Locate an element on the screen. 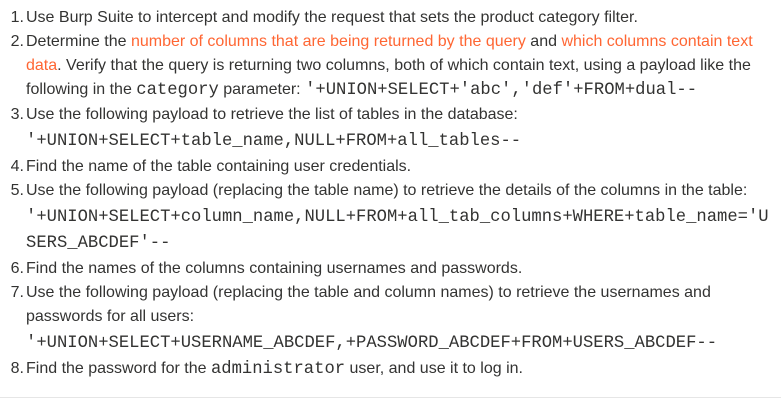 This screenshot has width=781, height=400. category-parameter-code: category is located at coordinates (177, 90).